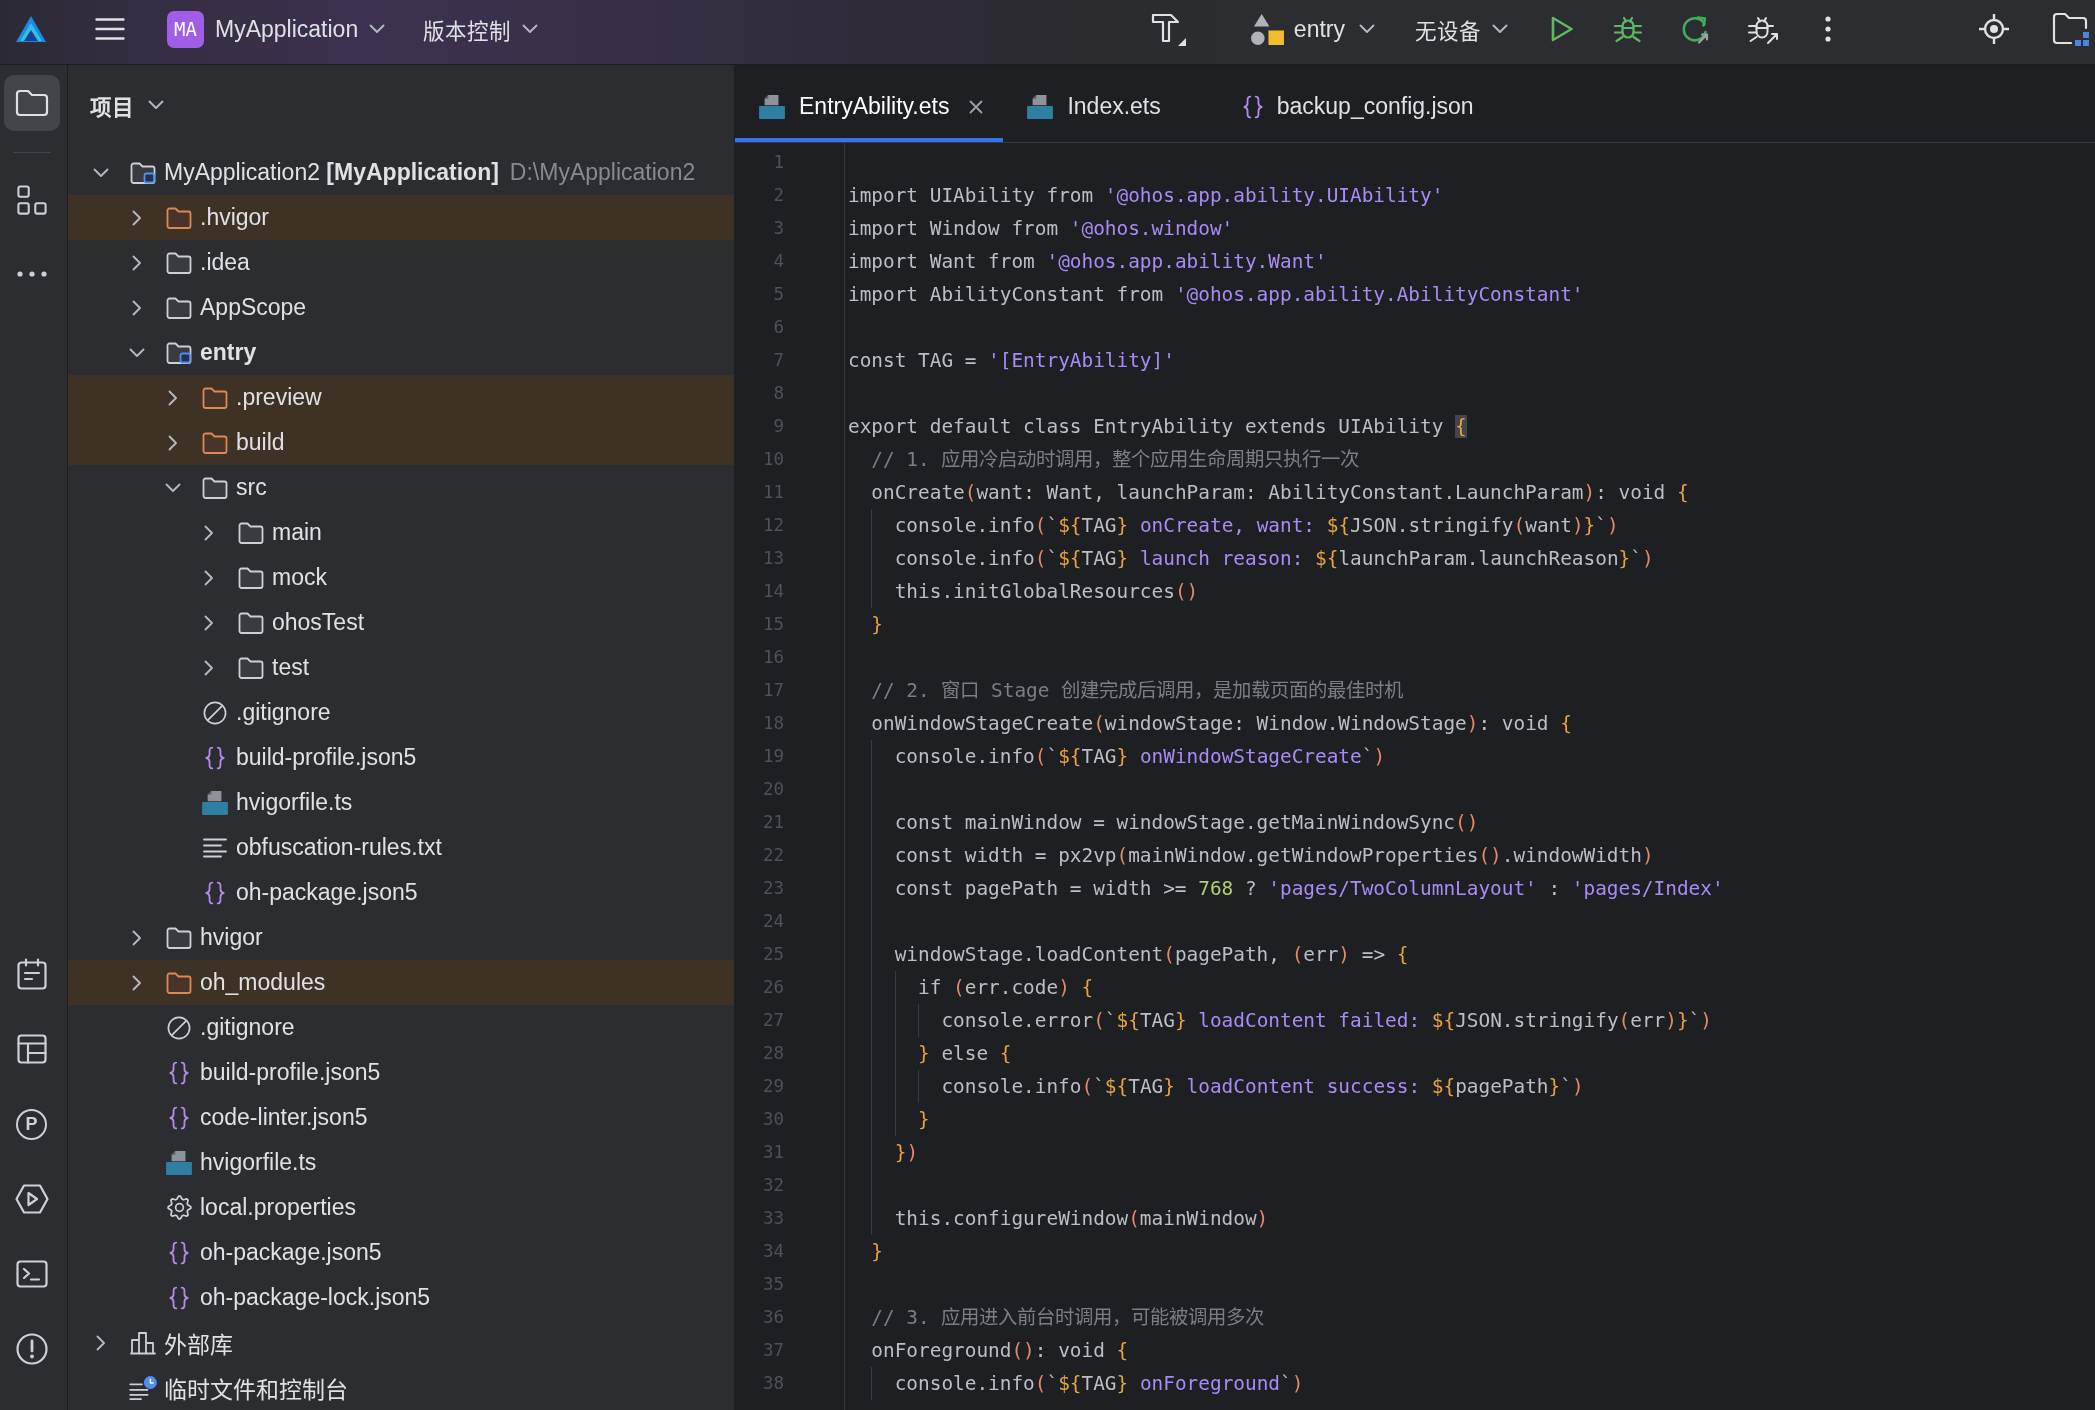  What do you see at coordinates (401, 397) in the screenshot?
I see `tree-item: .preview` at bounding box center [401, 397].